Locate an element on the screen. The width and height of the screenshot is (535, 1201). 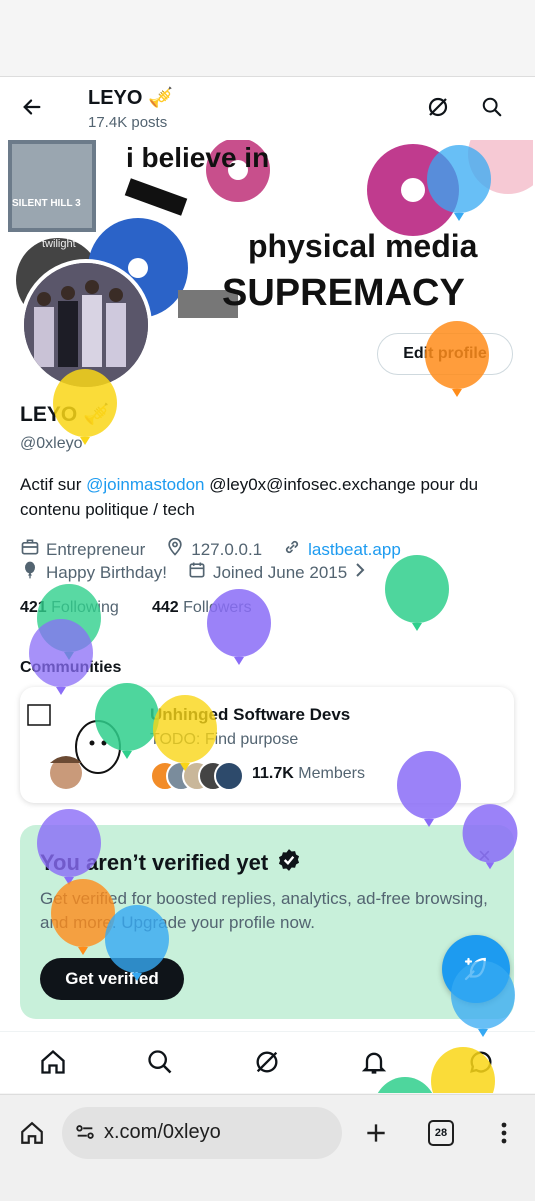
grok-icon is located at coordinates (438, 107).